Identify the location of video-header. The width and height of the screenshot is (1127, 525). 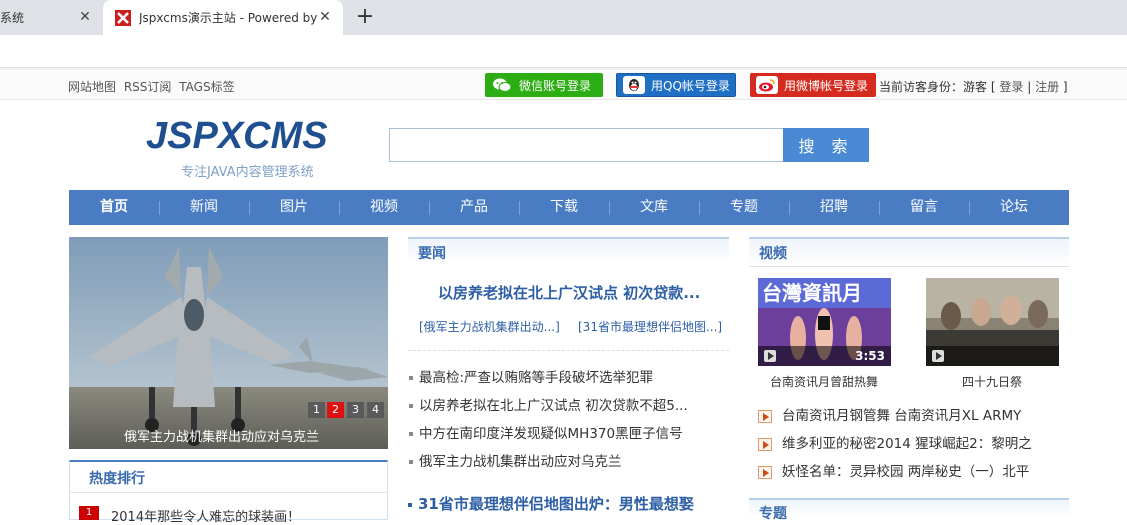
(909, 252).